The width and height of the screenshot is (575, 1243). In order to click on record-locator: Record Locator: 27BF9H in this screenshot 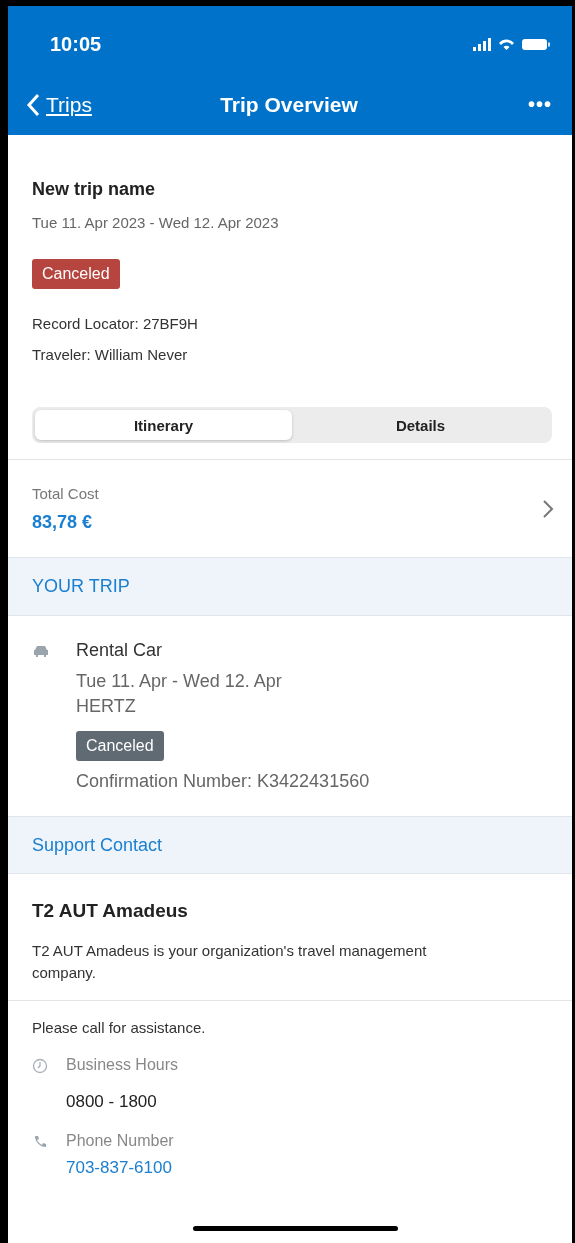, I will do `click(115, 323)`.